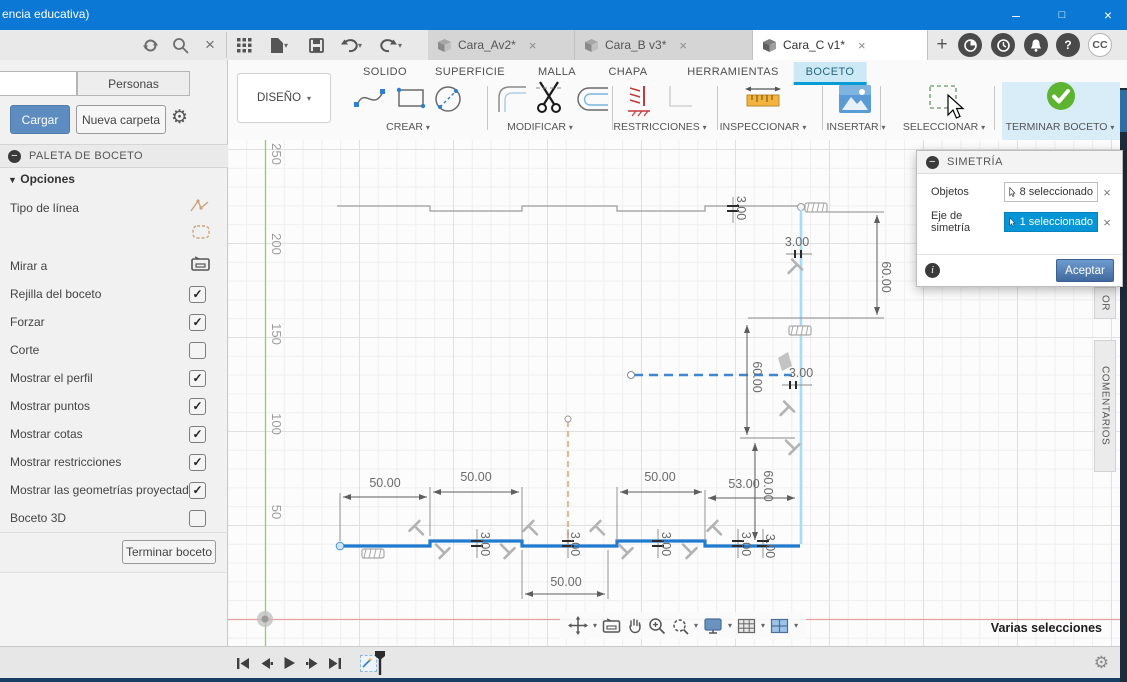  I want to click on group-modificar: MODIFICAR ▾, so click(540, 127).